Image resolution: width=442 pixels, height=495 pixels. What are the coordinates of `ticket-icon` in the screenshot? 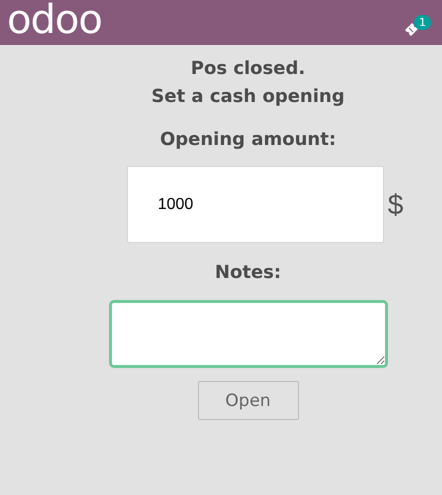 It's located at (412, 28).